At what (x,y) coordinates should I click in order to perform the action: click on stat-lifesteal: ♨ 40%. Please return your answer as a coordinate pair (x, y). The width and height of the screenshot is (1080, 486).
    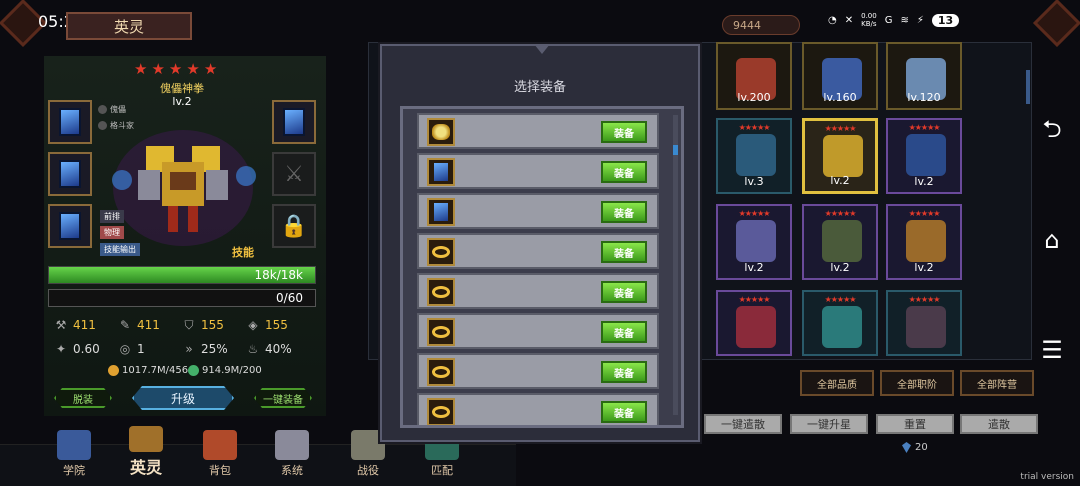
    Looking at the image, I should click on (269, 349).